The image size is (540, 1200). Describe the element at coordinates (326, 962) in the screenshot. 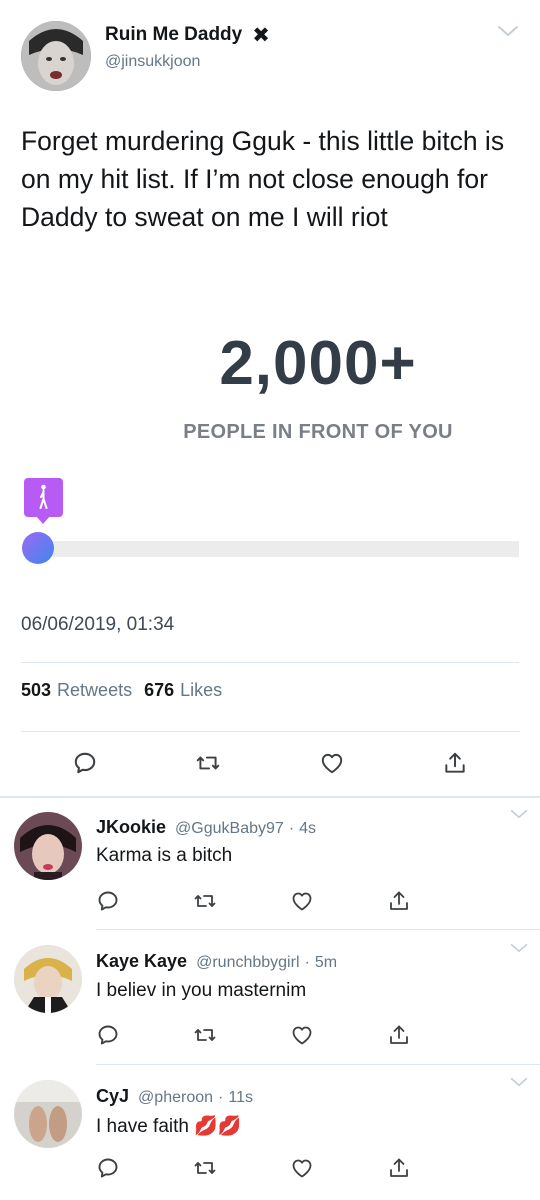

I see `reply-time: 5m` at that location.